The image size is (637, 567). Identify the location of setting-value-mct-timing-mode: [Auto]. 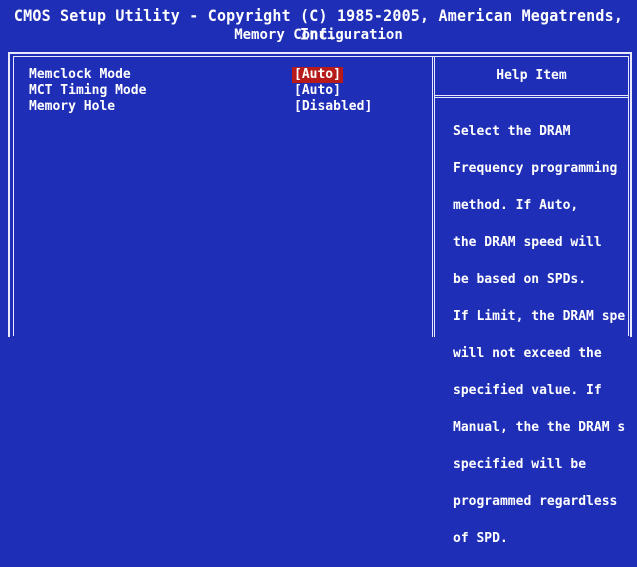
(317, 91).